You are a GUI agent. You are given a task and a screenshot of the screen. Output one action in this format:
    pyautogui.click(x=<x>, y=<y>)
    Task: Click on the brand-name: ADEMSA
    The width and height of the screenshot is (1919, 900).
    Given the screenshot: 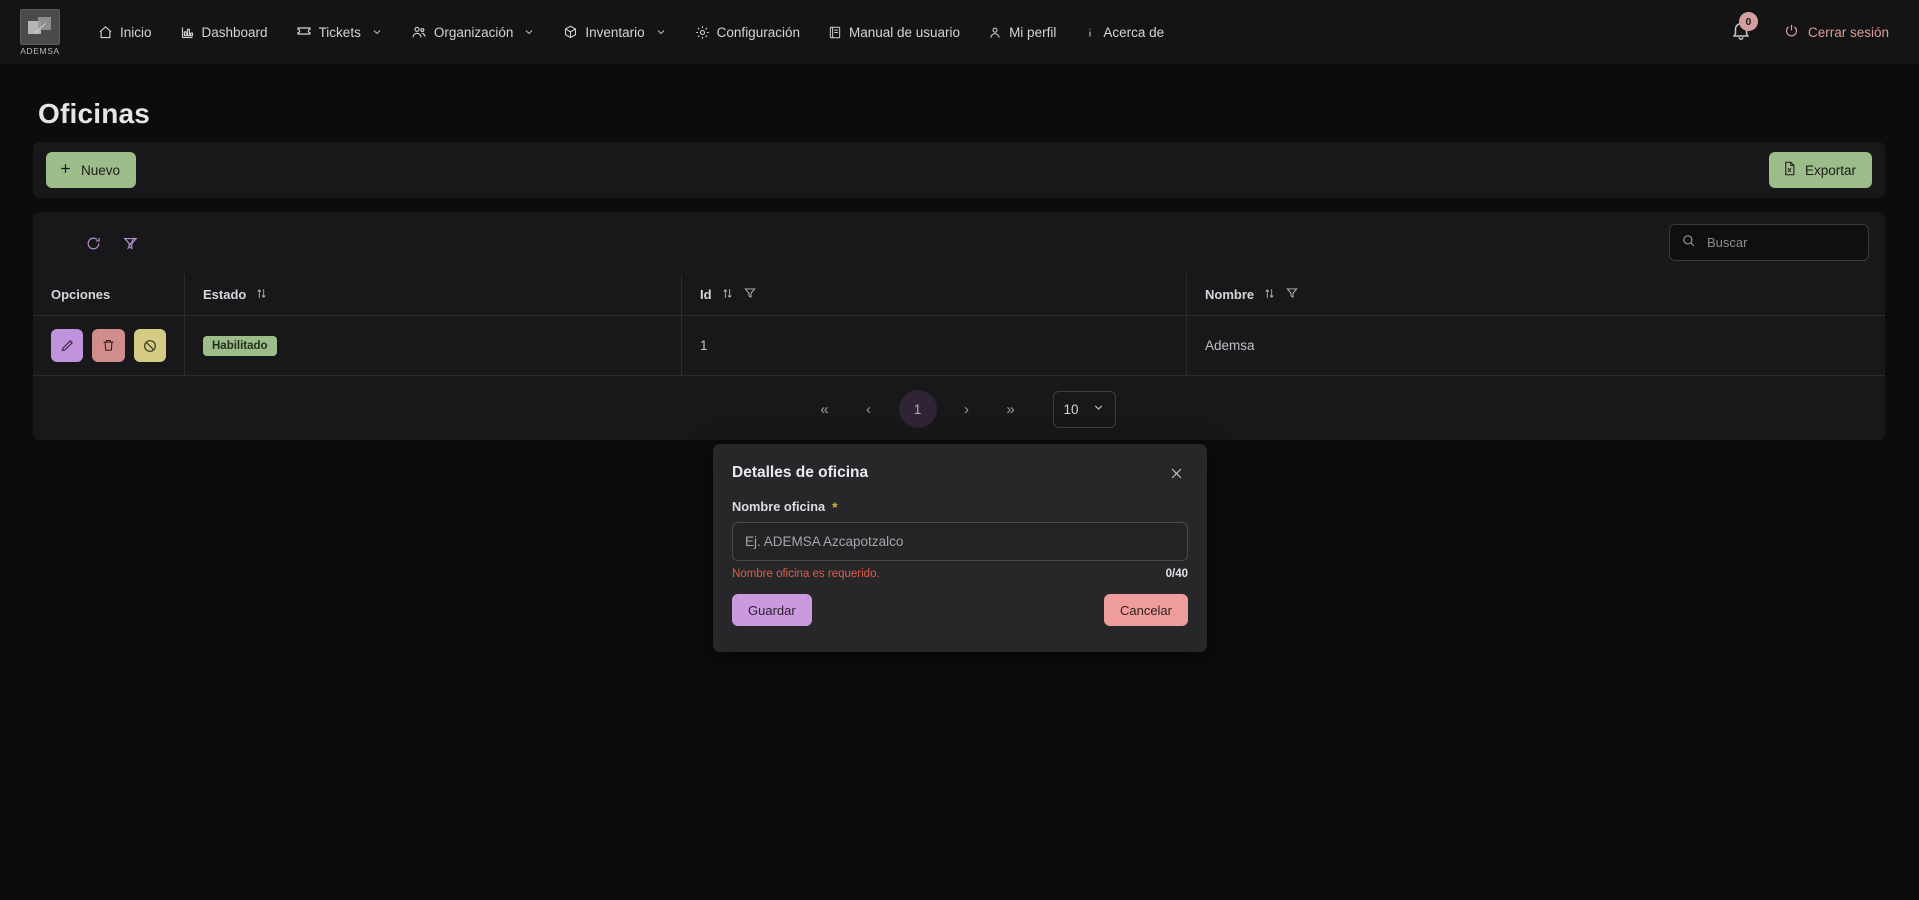 What is the action you would take?
    pyautogui.click(x=40, y=50)
    